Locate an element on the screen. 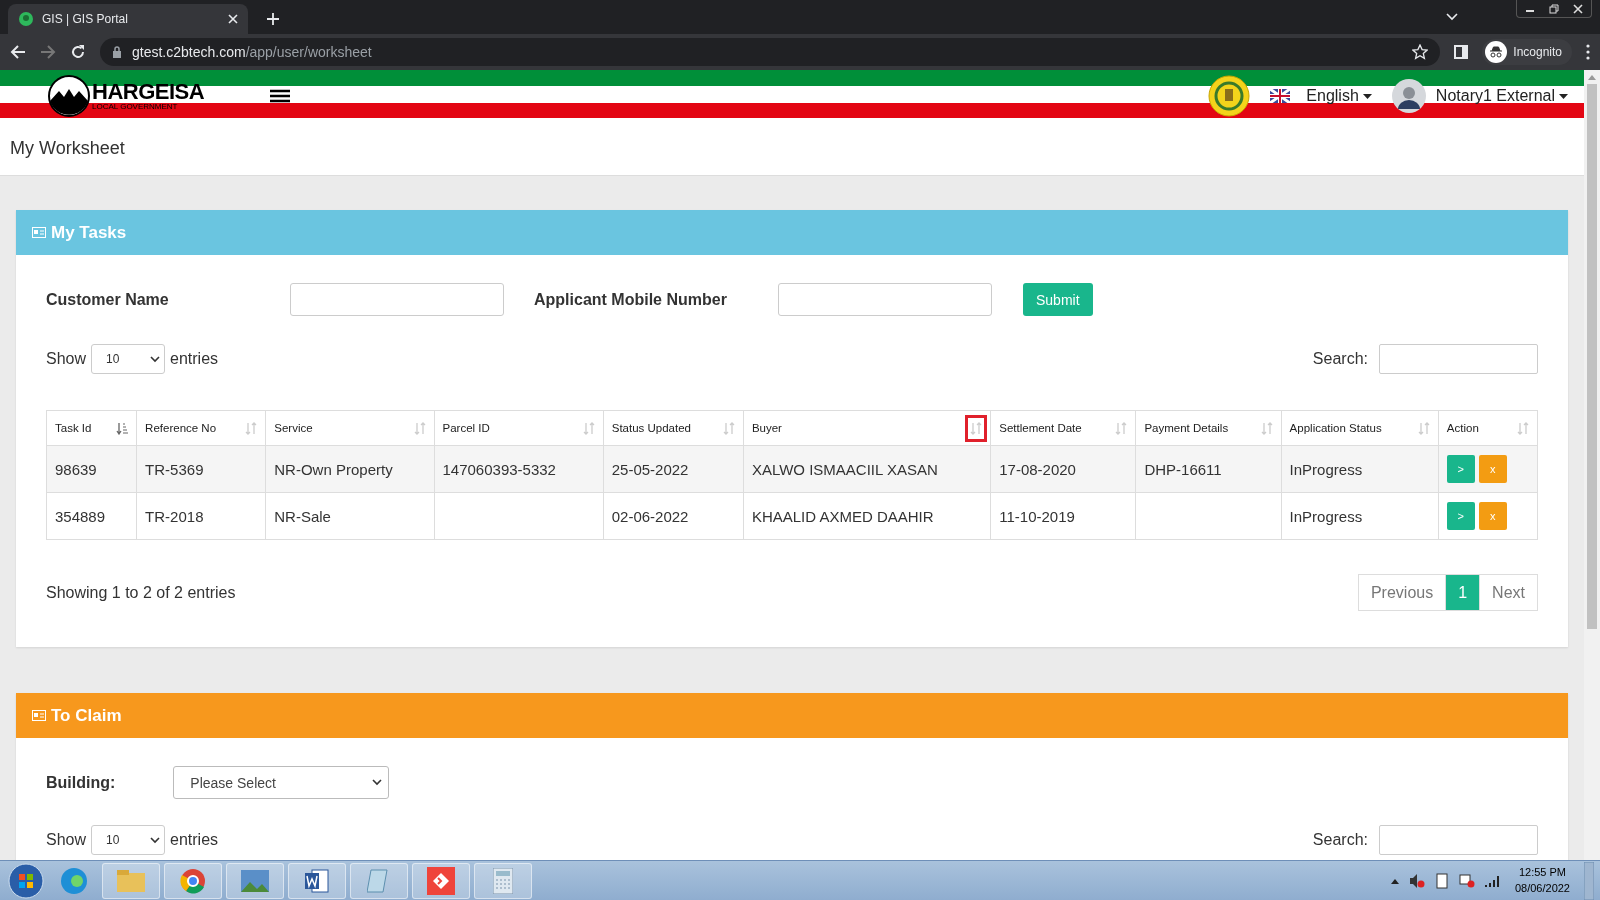  table-cell: TR-2018 is located at coordinates (201, 516).